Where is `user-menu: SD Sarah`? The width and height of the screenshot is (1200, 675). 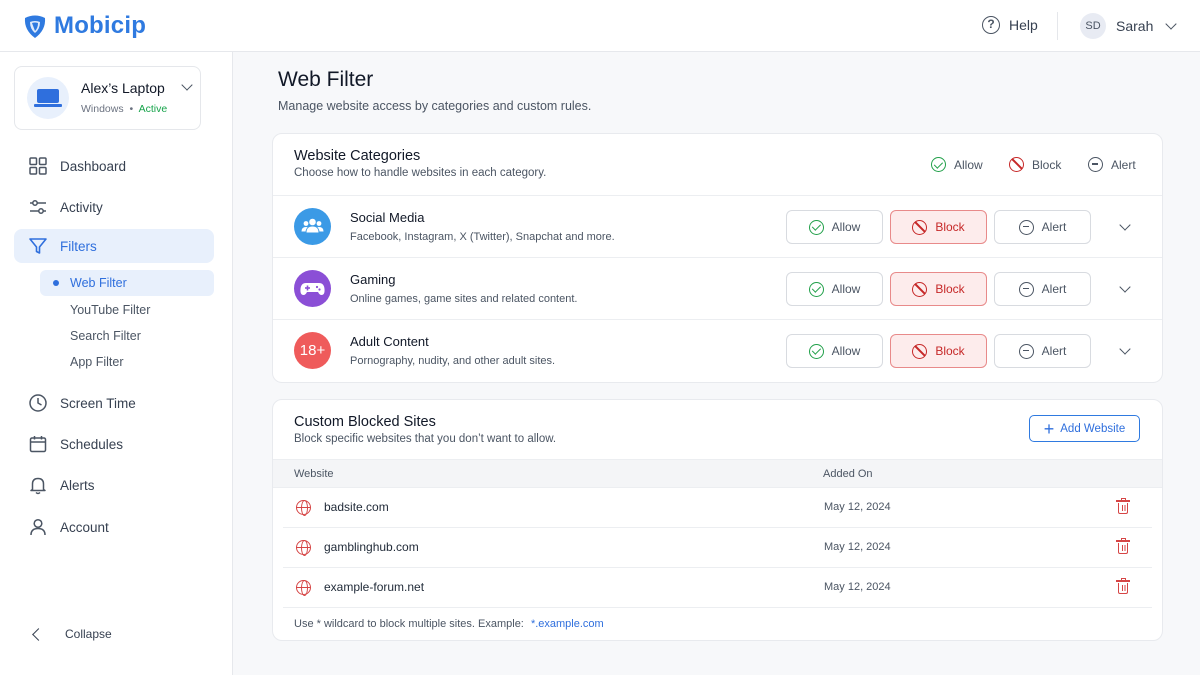 user-menu: SD Sarah is located at coordinates (1129, 26).